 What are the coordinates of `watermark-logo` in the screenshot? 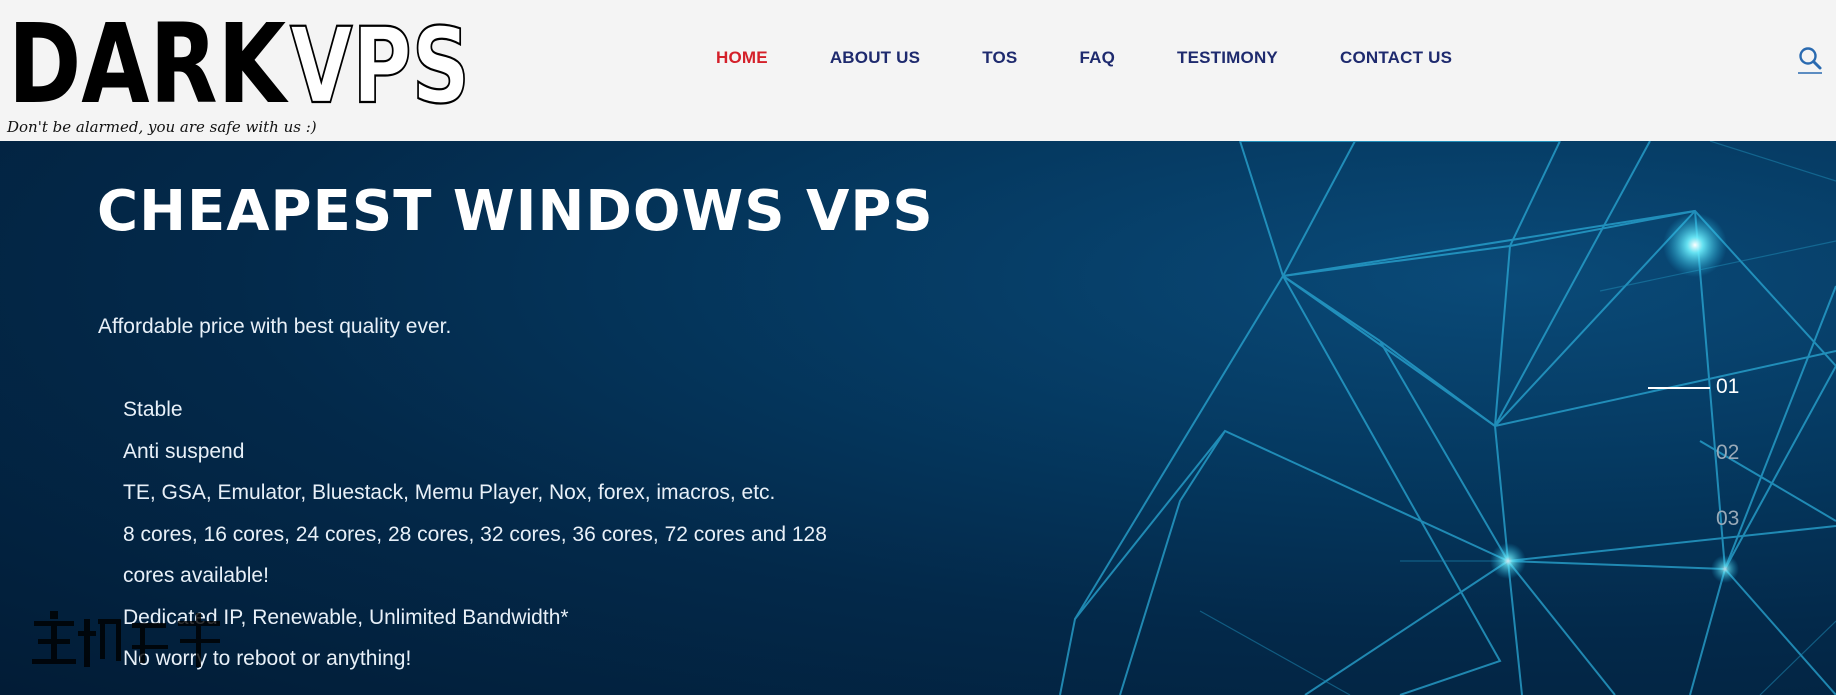 It's located at (126, 639).